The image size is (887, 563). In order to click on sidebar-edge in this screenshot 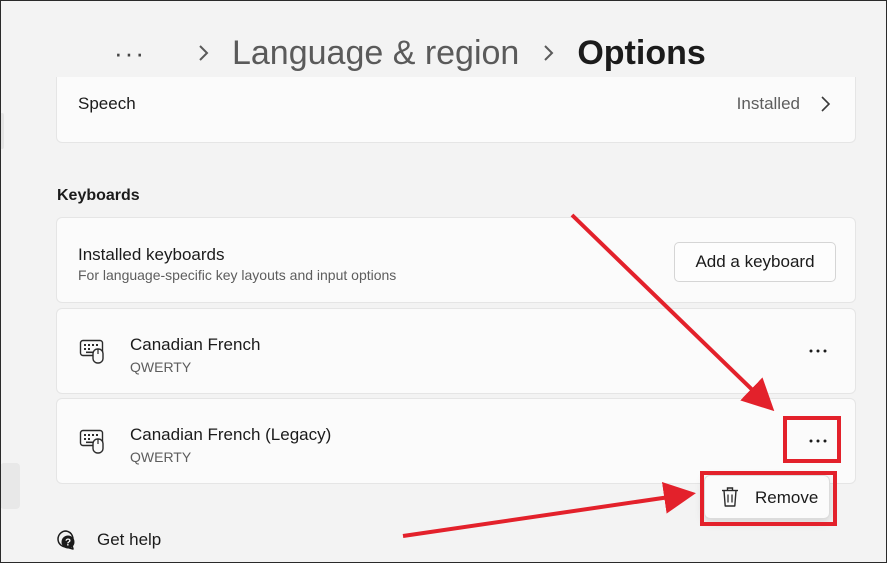, I will do `click(2, 131)`.